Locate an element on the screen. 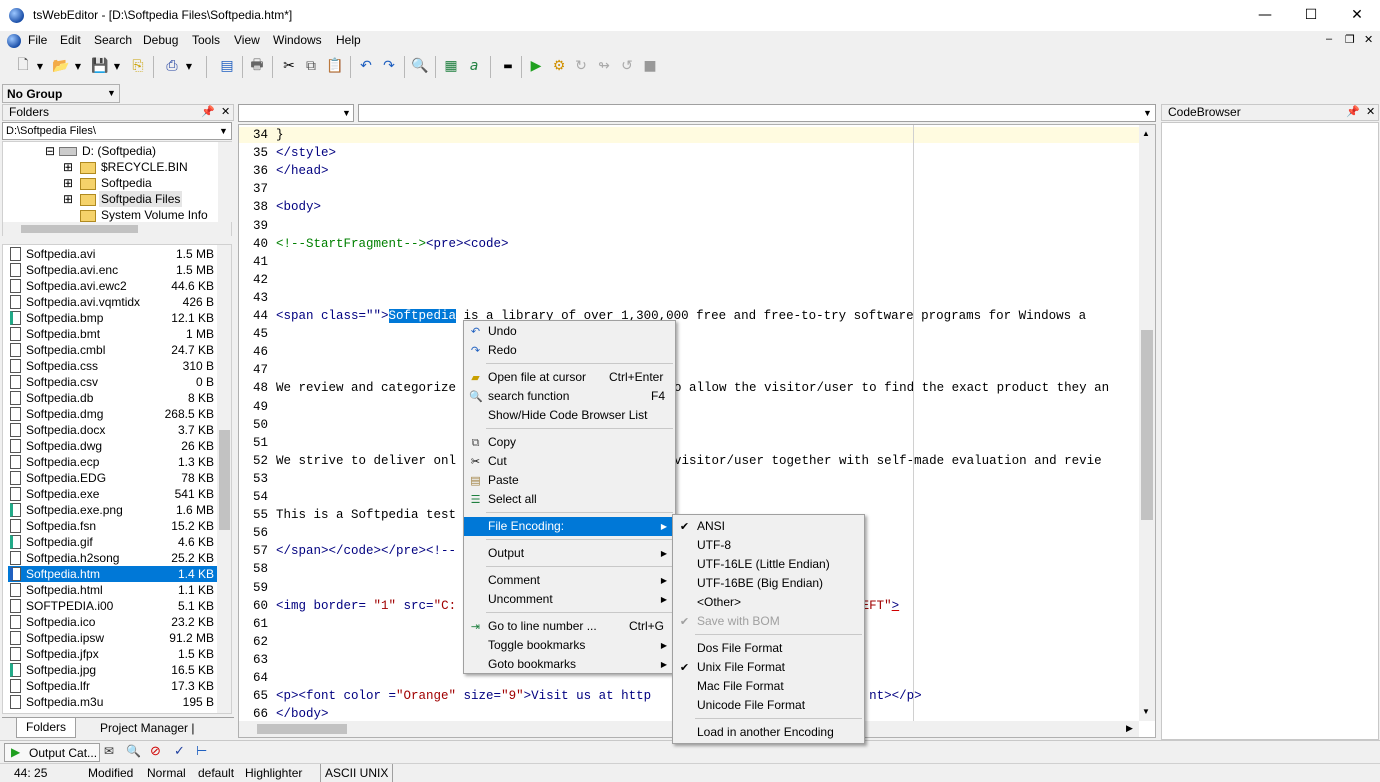  cut-icon: ✂ is located at coordinates (289, 66).